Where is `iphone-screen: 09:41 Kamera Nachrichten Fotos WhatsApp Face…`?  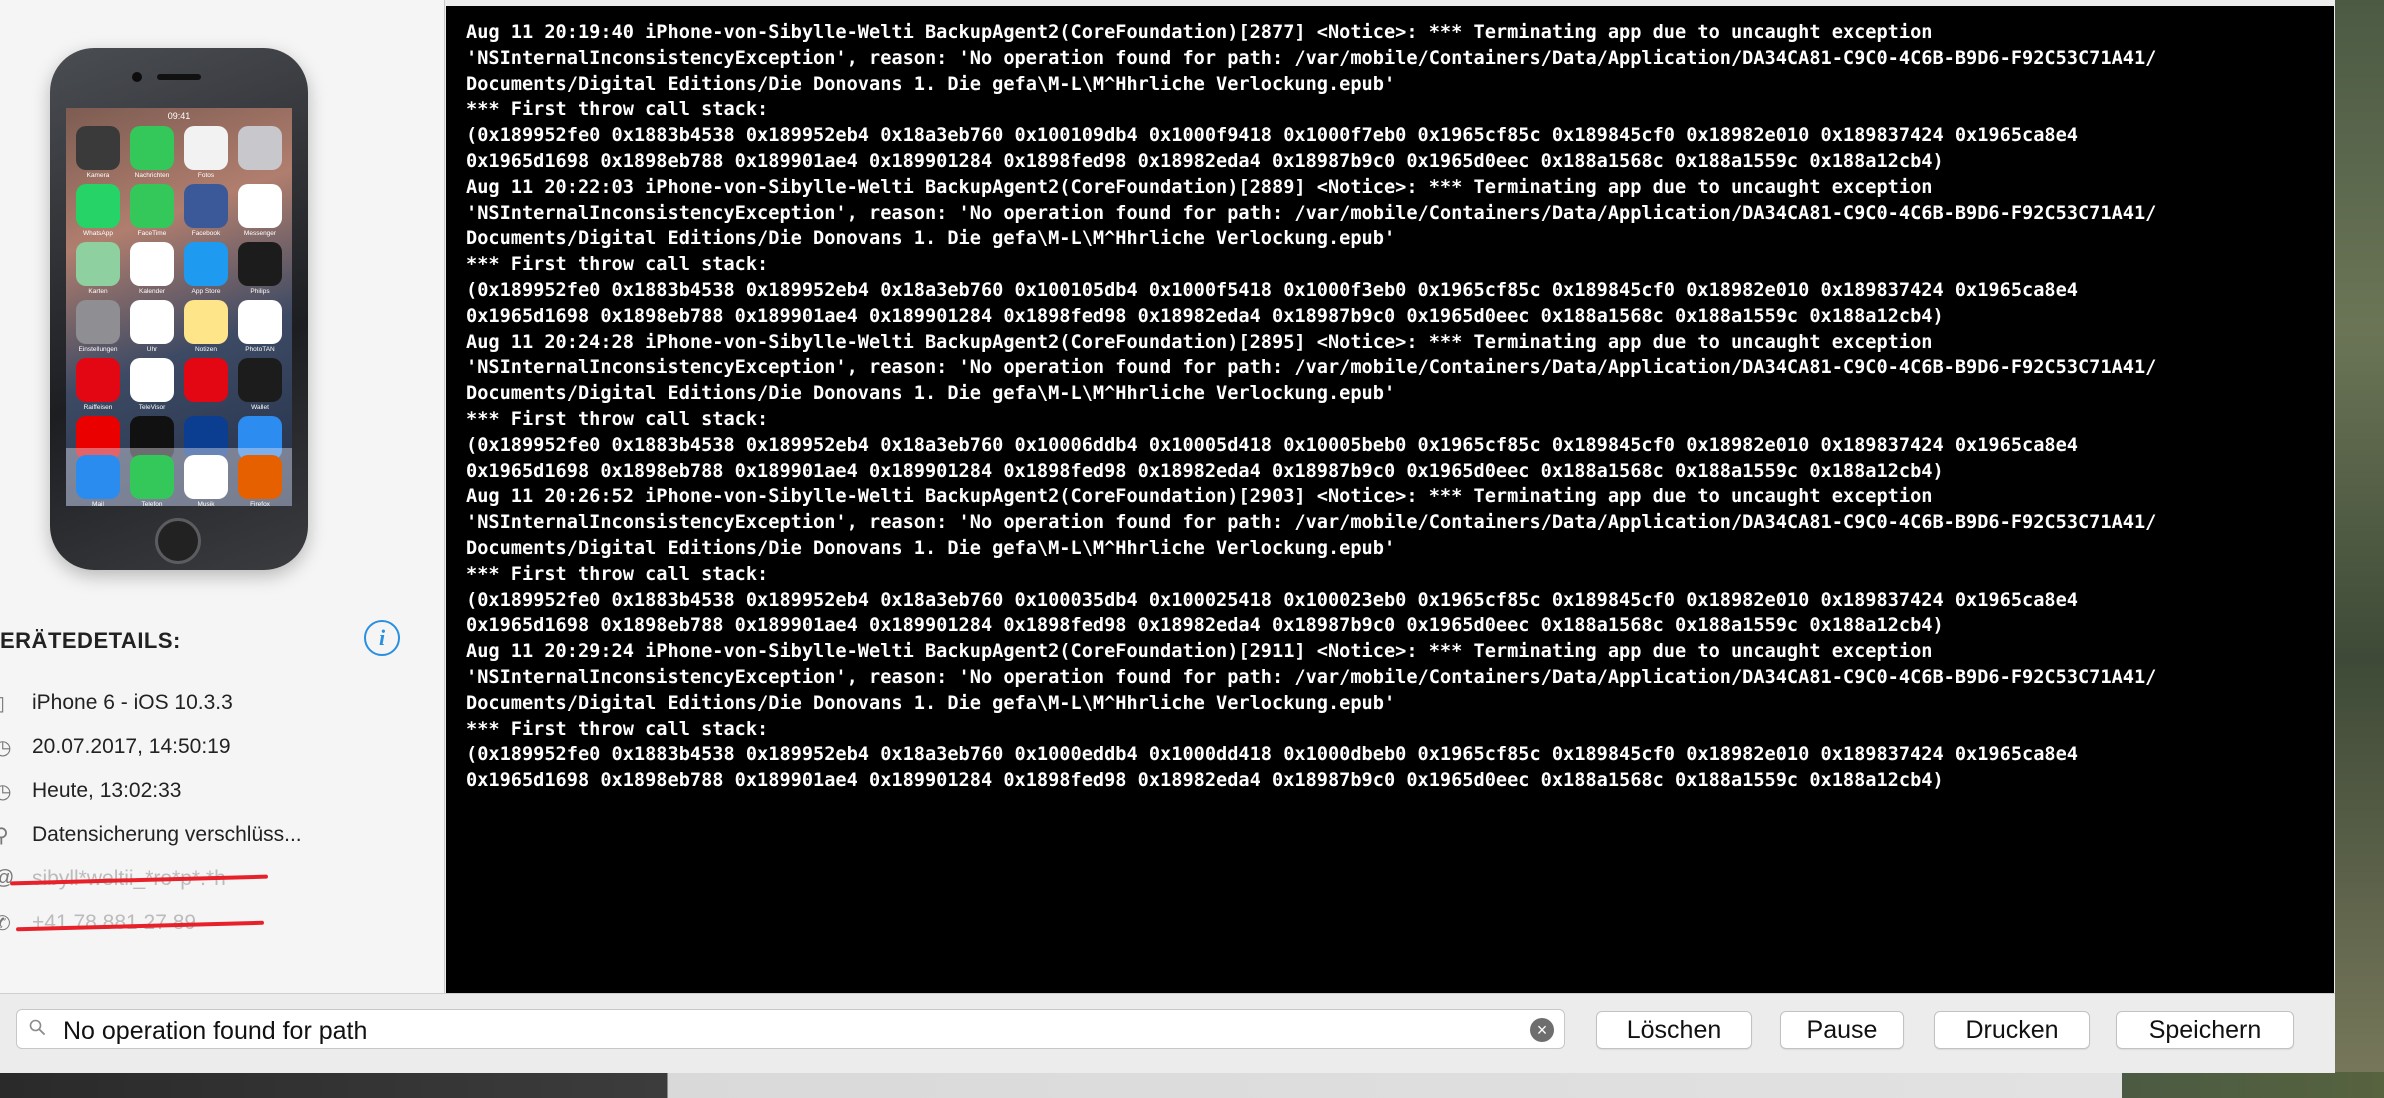 iphone-screen: 09:41 Kamera Nachrichten Fotos WhatsApp Face… is located at coordinates (179, 307).